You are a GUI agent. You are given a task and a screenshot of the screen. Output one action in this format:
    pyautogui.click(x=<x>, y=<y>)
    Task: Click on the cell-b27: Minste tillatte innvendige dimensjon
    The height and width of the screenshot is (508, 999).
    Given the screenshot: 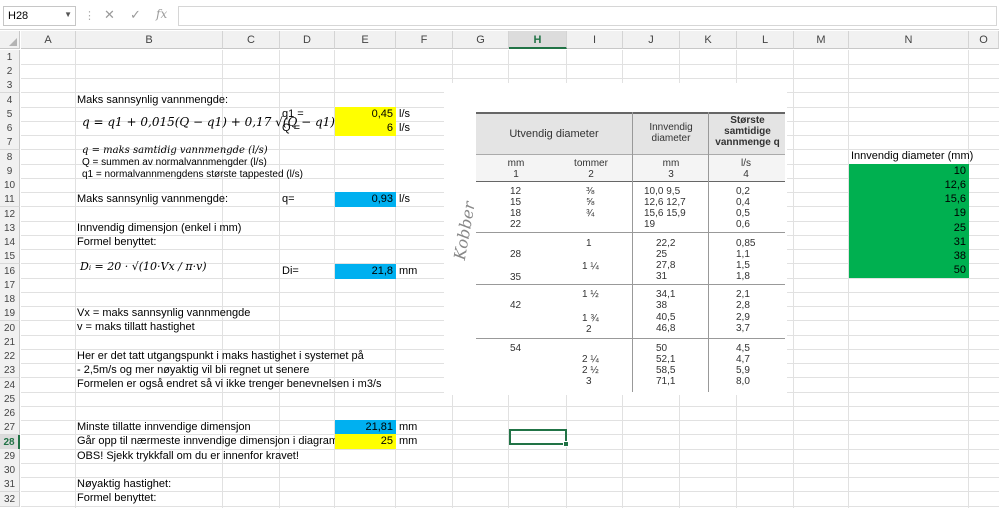 What is the action you would take?
    pyautogui.click(x=164, y=427)
    